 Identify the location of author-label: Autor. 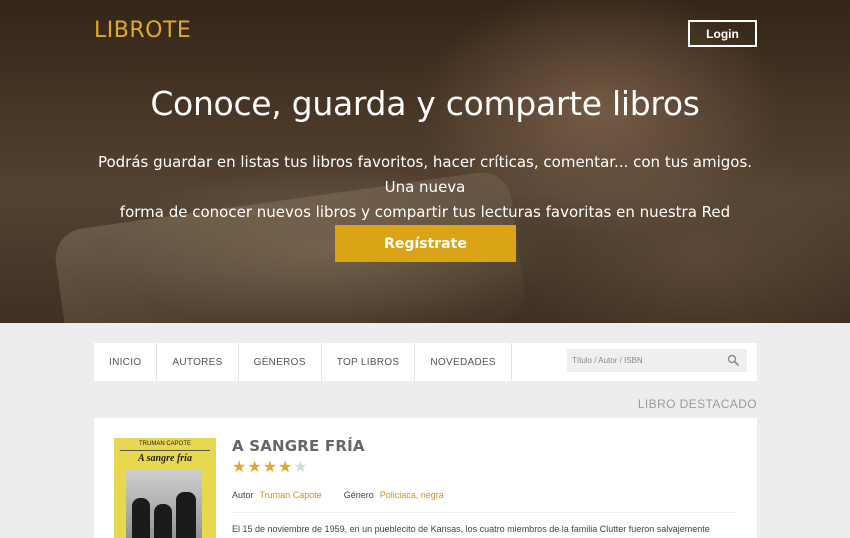
(243, 495).